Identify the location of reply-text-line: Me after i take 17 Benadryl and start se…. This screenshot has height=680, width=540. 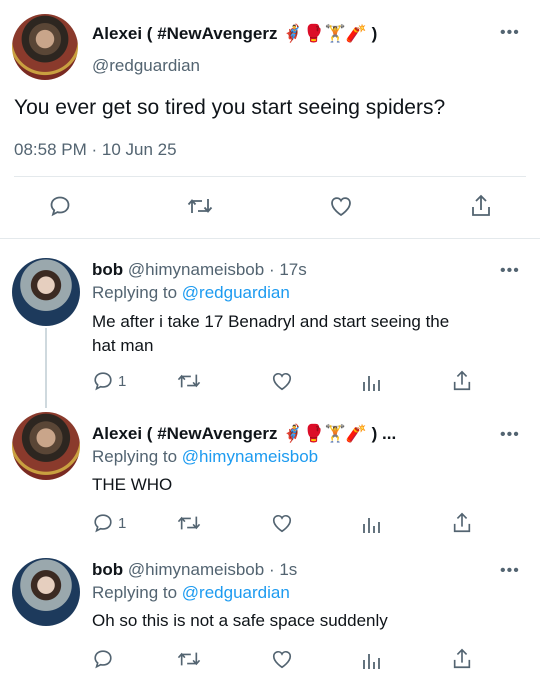
(271, 321).